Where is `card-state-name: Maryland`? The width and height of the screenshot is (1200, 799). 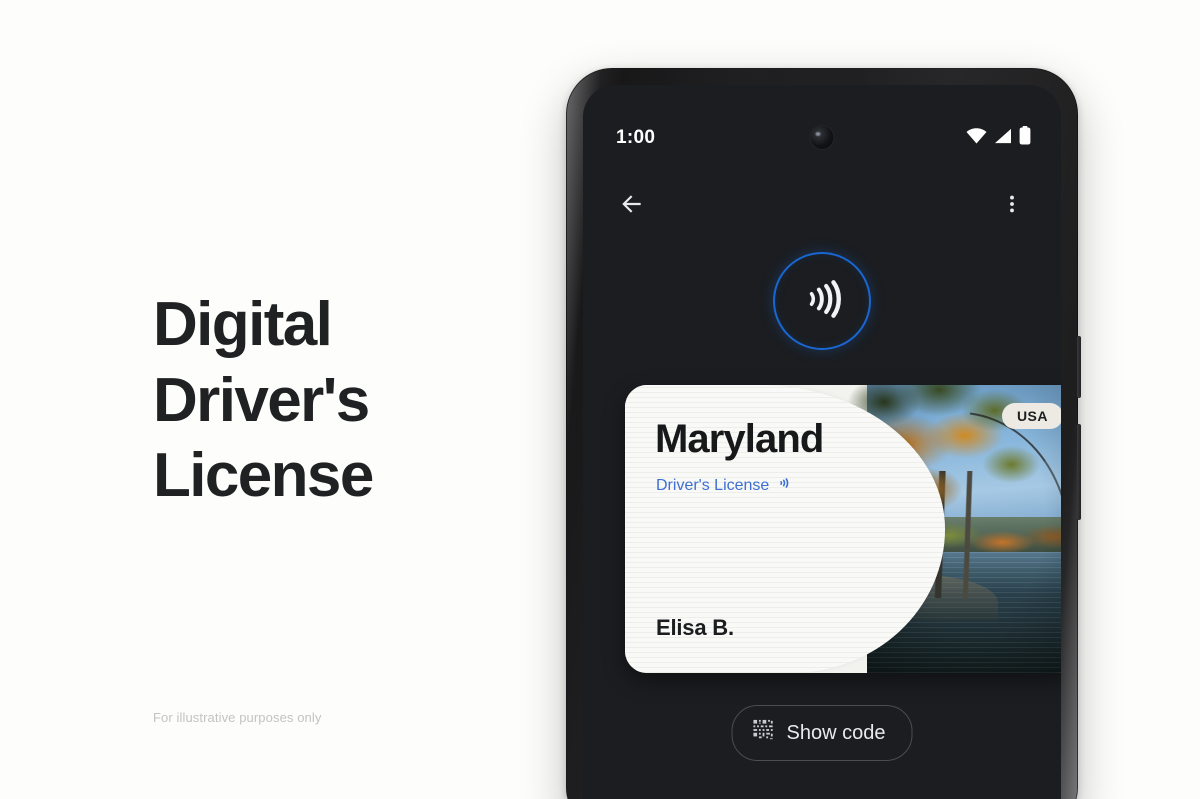
card-state-name: Maryland is located at coordinates (739, 439).